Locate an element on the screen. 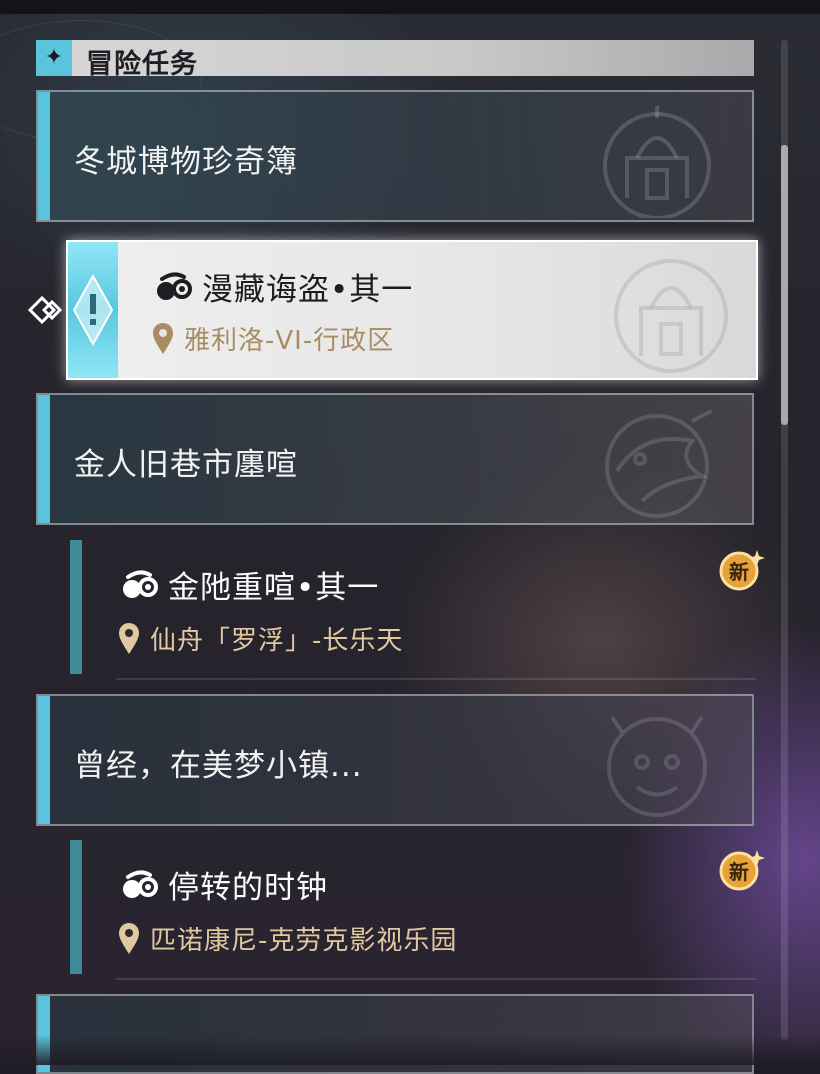 The image size is (820, 1074). scrollbar is located at coordinates (784, 540).